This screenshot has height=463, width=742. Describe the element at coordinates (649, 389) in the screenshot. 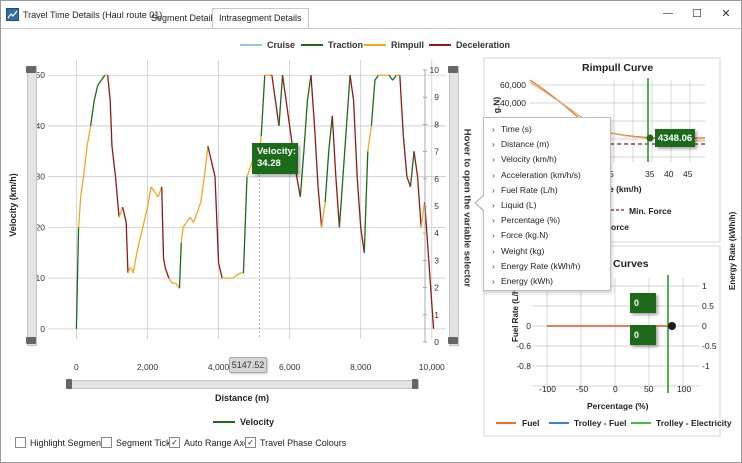

I see `fuel-x-tick: 50` at that location.